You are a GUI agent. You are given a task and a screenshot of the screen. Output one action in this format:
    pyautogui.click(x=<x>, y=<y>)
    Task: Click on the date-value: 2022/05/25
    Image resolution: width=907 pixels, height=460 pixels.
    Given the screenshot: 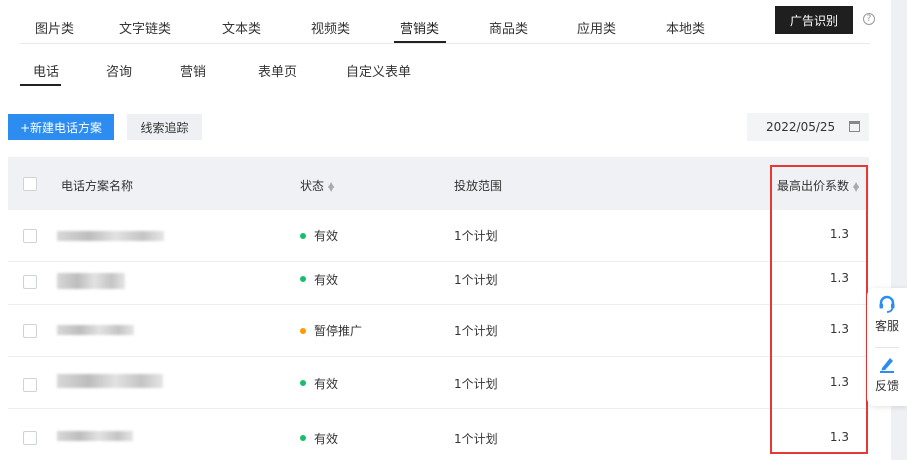 What is the action you would take?
    pyautogui.click(x=801, y=127)
    